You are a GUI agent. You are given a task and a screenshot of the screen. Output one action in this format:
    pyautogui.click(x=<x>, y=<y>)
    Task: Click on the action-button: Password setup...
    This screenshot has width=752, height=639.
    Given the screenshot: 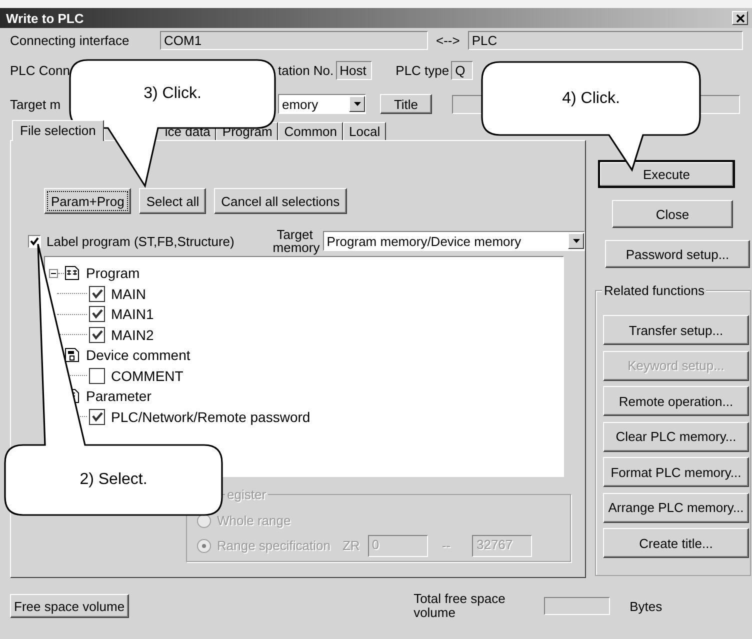 What is the action you would take?
    pyautogui.click(x=677, y=254)
    